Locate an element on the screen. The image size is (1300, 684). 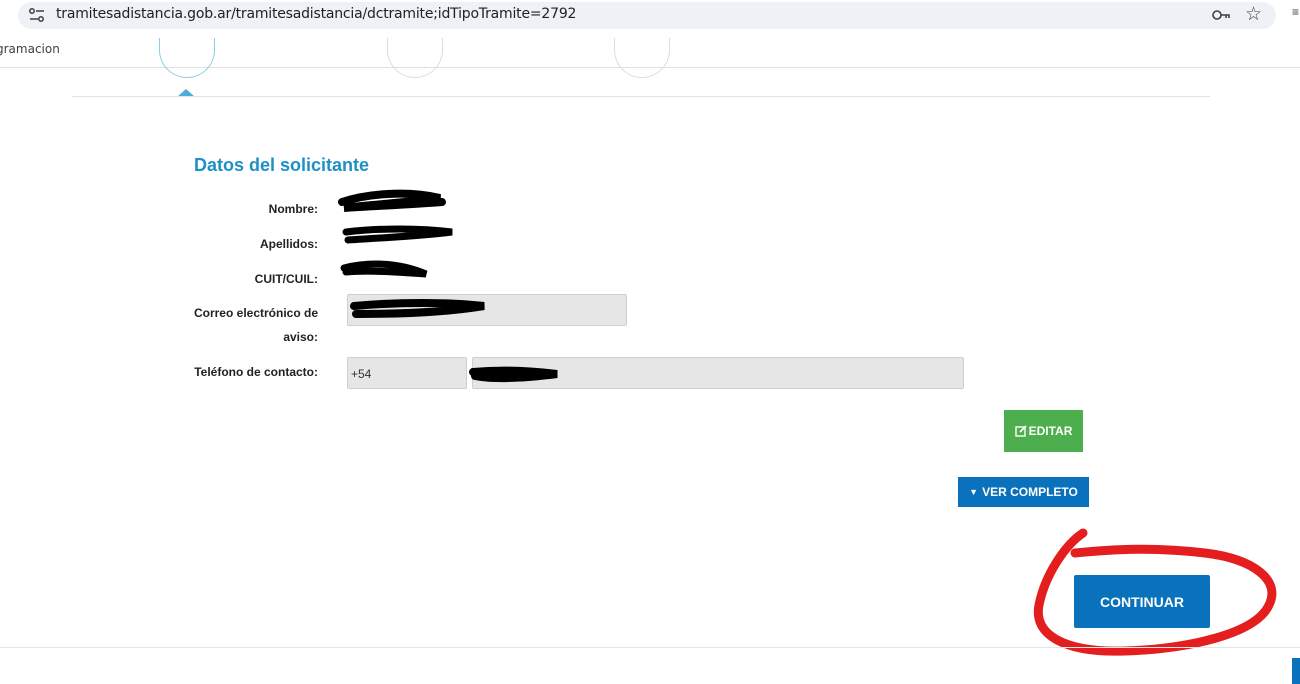
apellidos-redaction is located at coordinates (397, 234).